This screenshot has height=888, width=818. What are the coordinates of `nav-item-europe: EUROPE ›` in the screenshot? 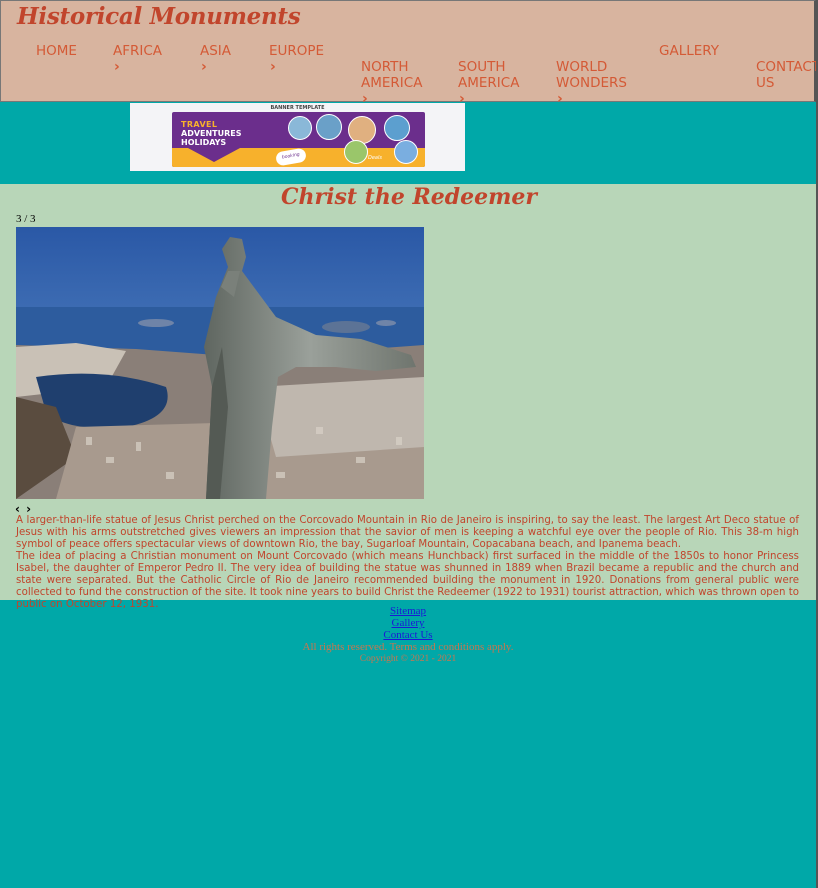 It's located at (296, 59).